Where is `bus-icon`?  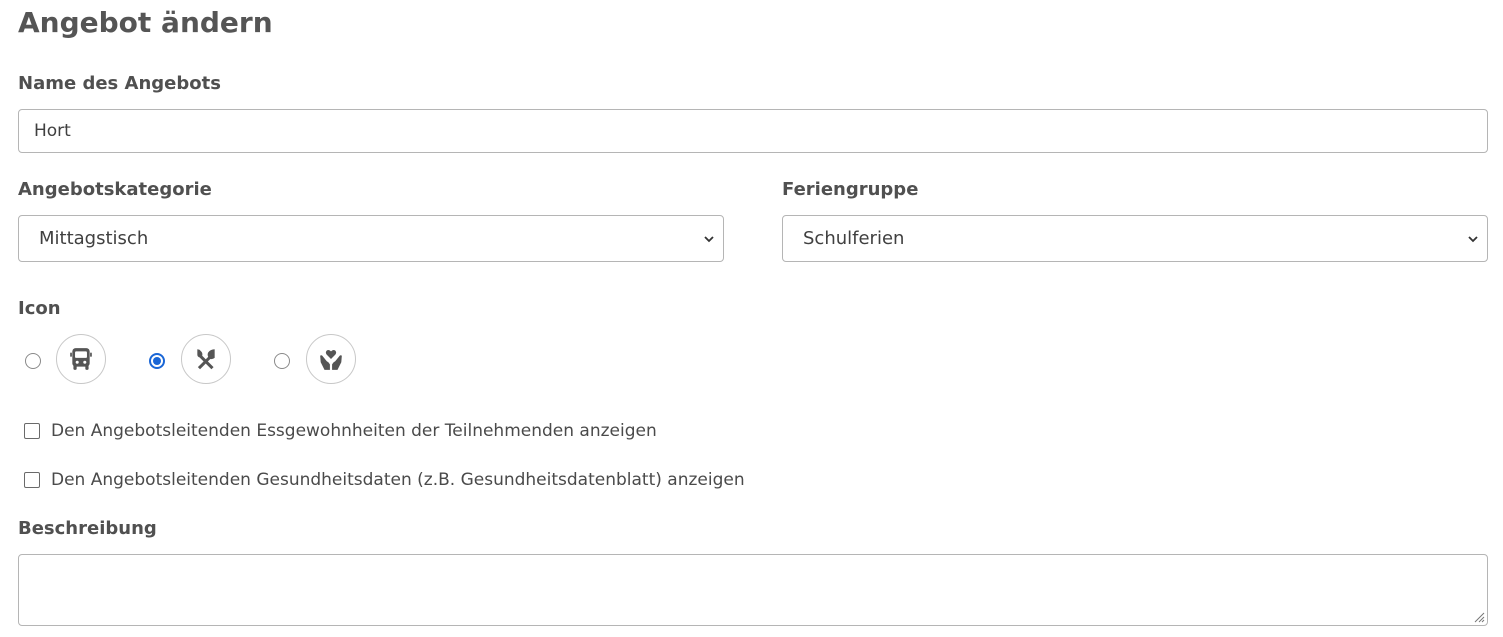
bus-icon is located at coordinates (81, 359).